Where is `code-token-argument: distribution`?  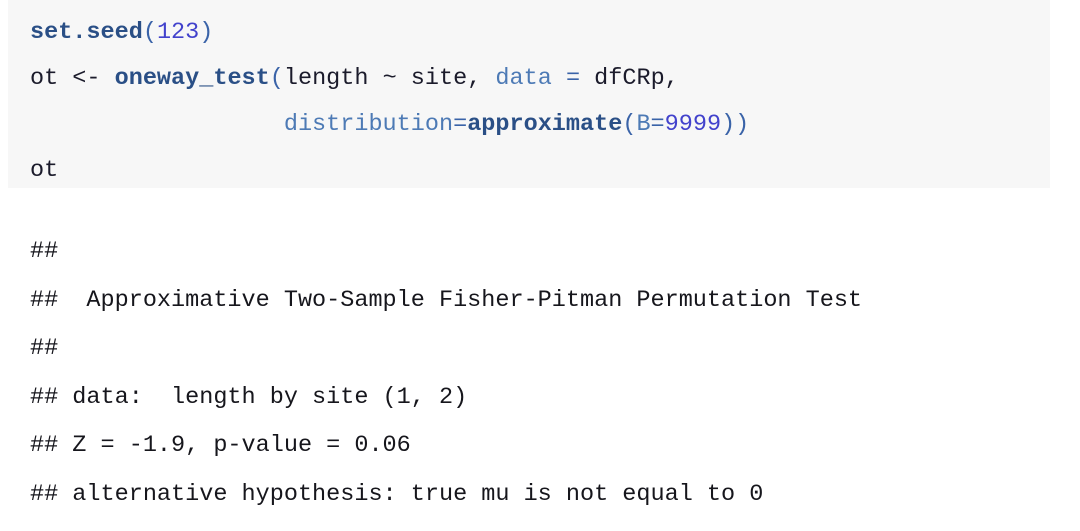 code-token-argument: distribution is located at coordinates (368, 124).